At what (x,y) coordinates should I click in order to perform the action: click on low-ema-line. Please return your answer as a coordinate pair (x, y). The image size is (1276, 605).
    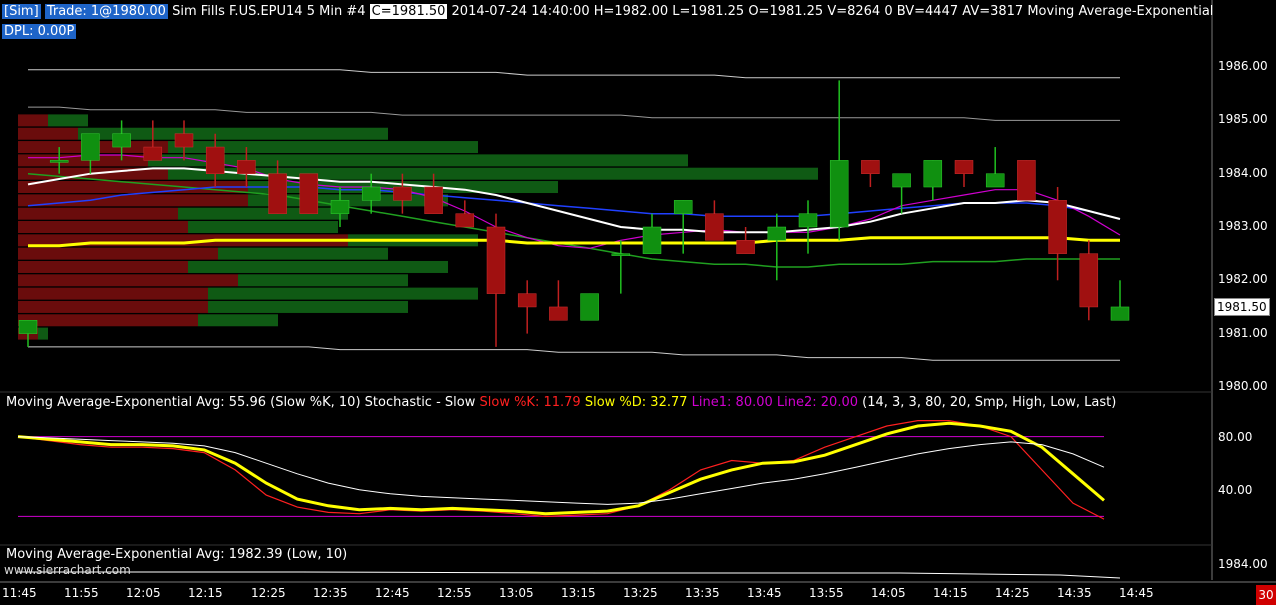
    Looking at the image, I should click on (569, 575).